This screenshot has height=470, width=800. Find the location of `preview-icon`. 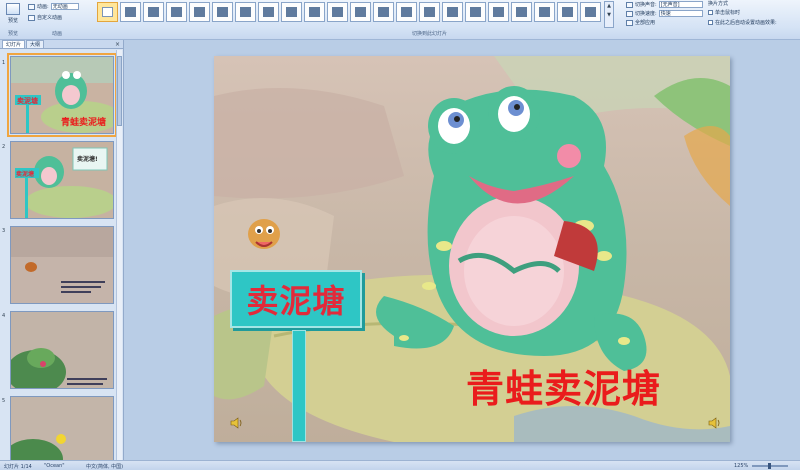

preview-icon is located at coordinates (13, 9).